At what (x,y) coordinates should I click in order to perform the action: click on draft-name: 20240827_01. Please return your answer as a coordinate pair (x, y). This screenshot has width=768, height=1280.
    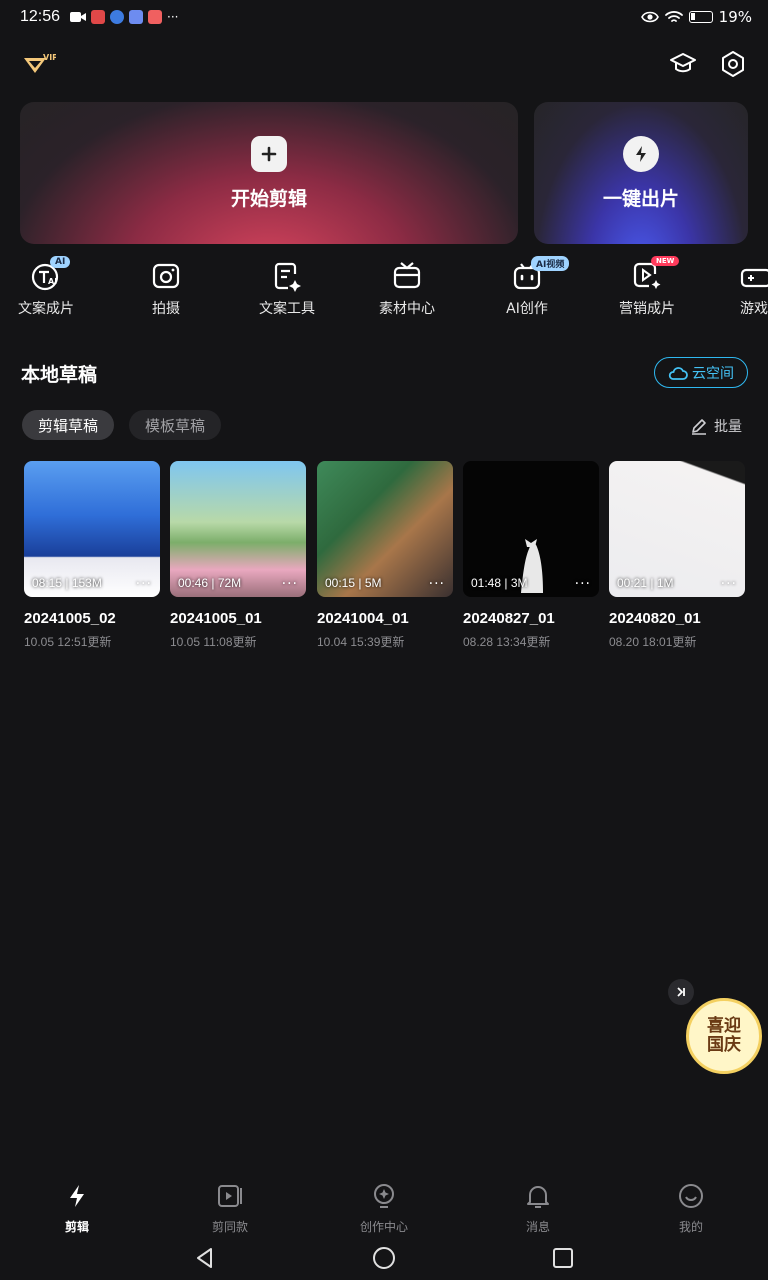
    Looking at the image, I should click on (509, 618).